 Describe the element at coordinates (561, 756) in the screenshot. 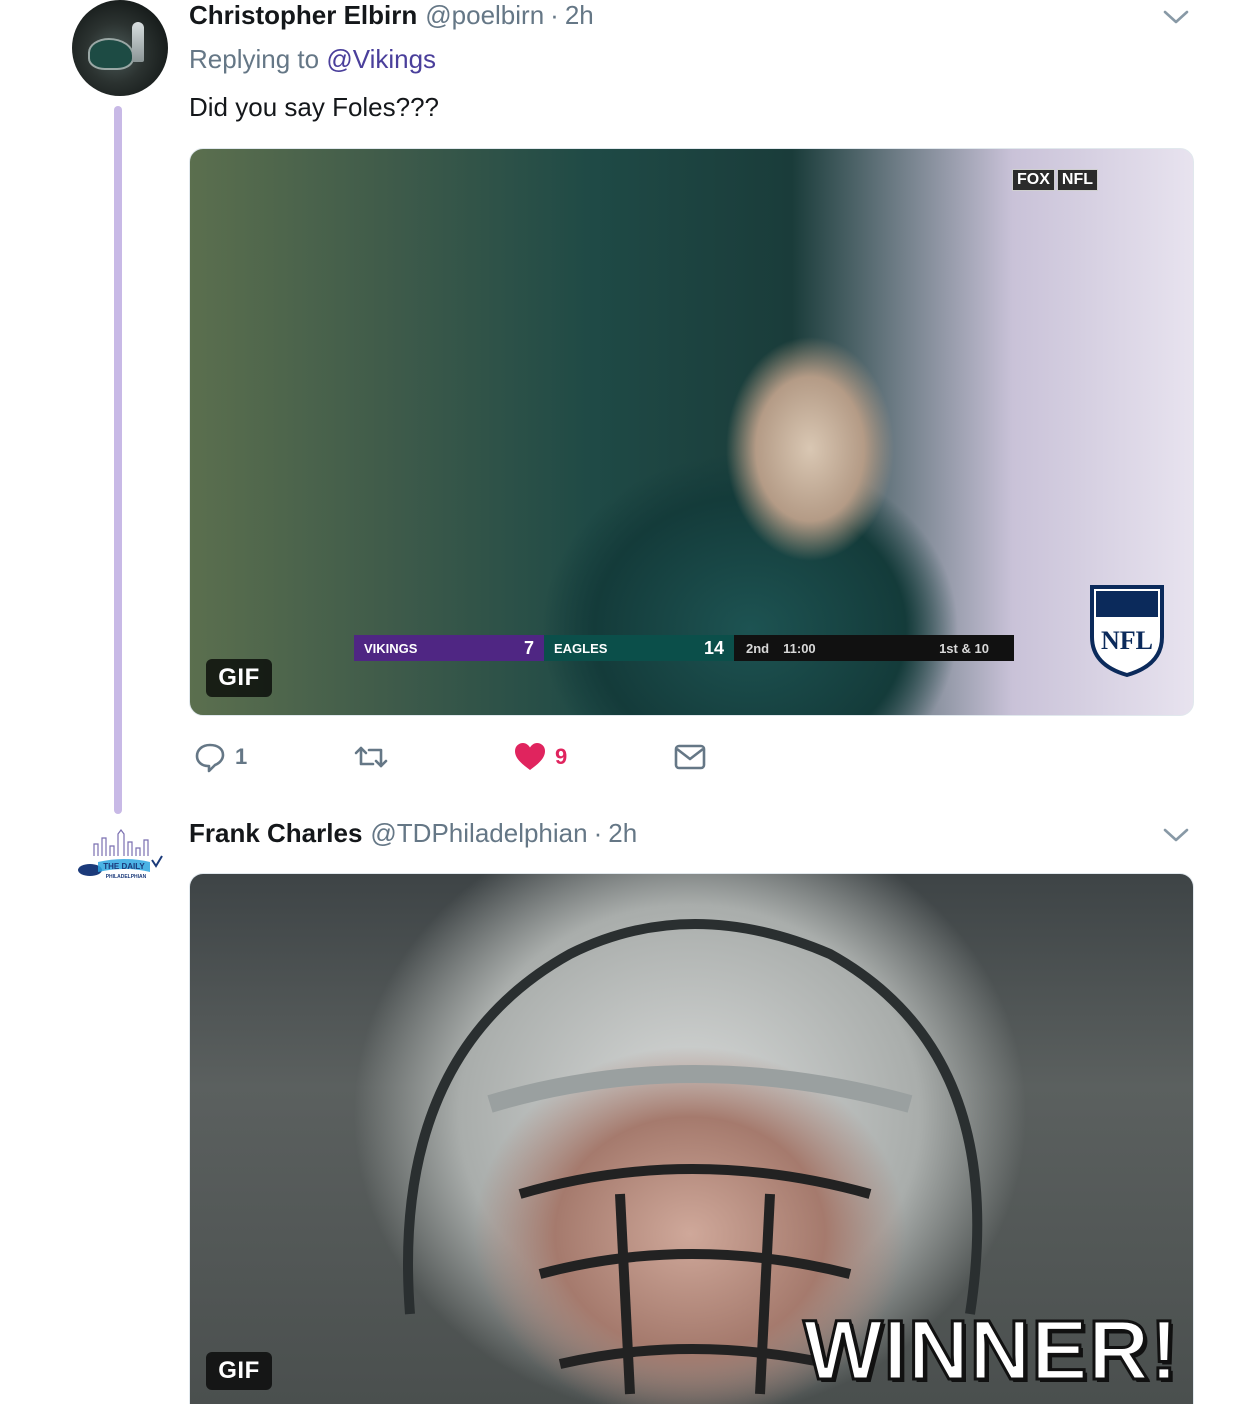

I see `like-count: 9` at that location.